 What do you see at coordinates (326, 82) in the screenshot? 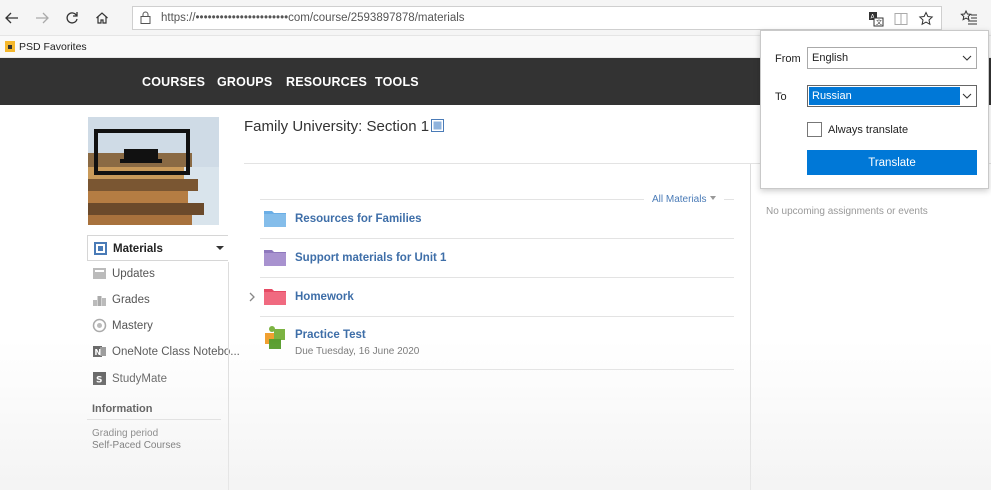
I see `nav-resources: RESOURCES` at bounding box center [326, 82].